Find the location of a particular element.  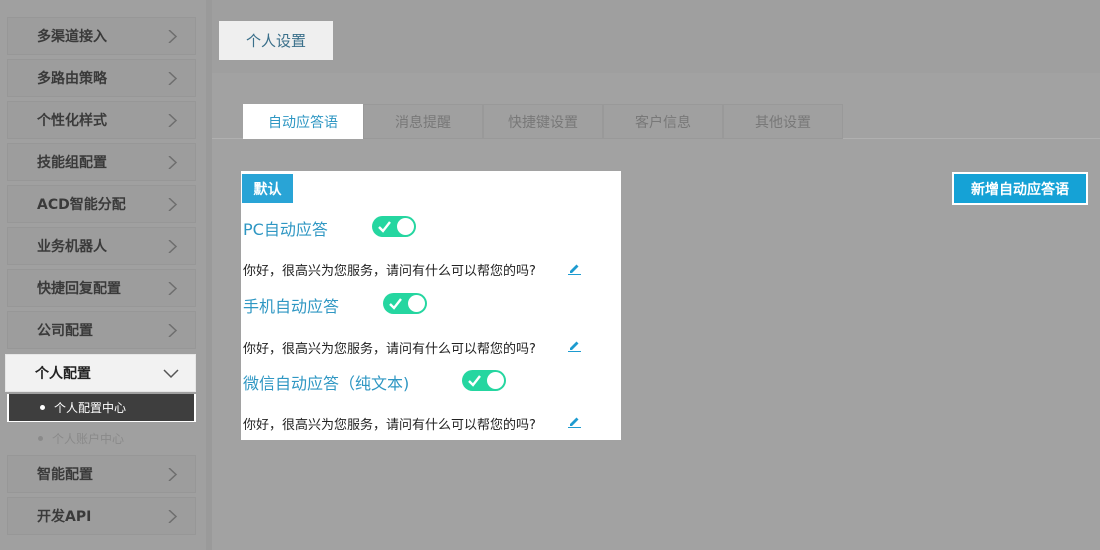

sidebar-item-label: 个人配置 is located at coordinates (63, 374).